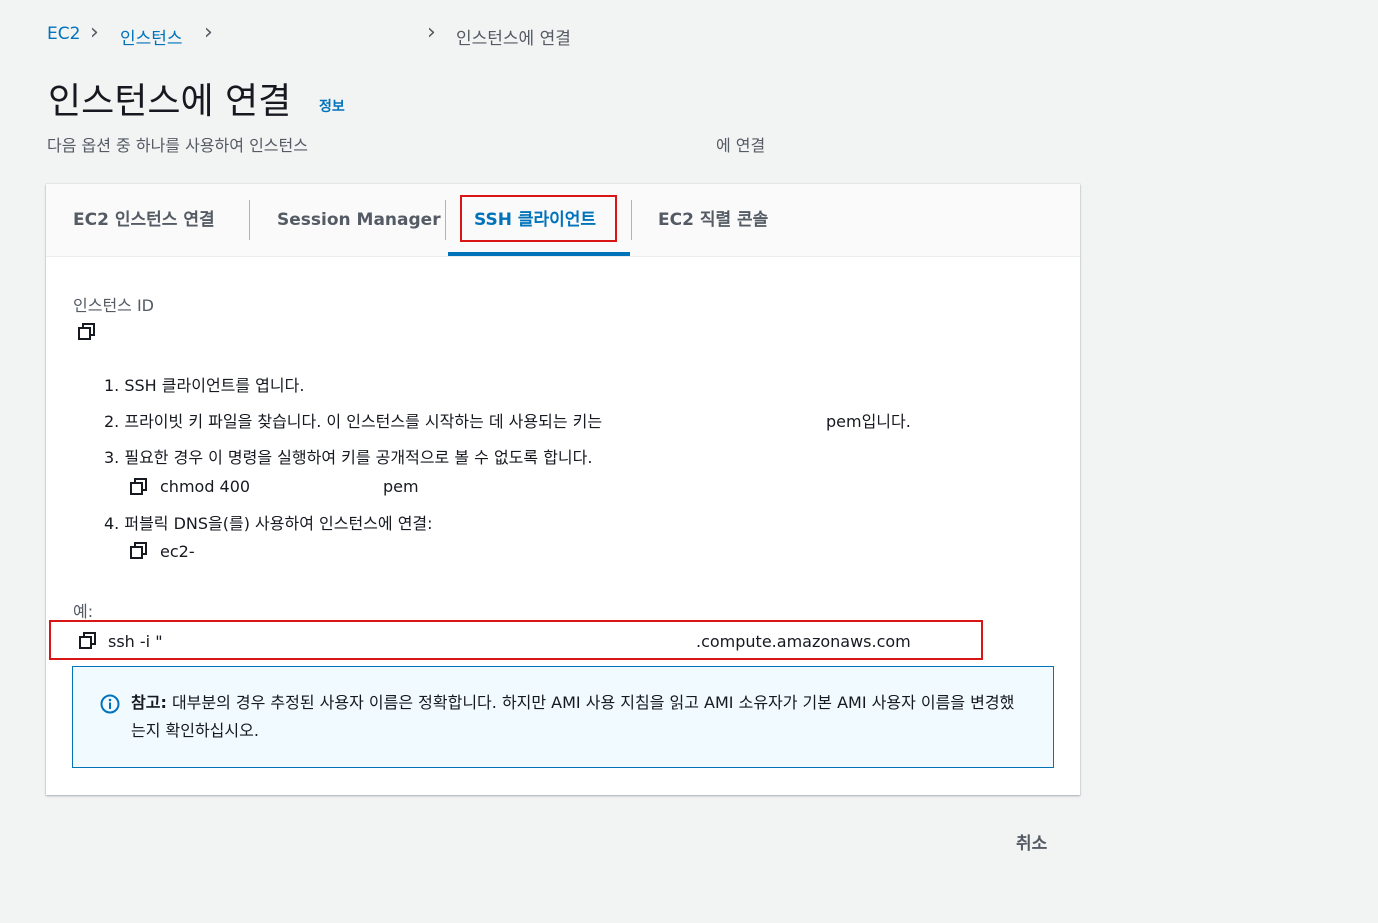  What do you see at coordinates (177, 145) in the screenshot?
I see `page-subtitle: 다음 옵션 중 하나를 사용하여 인스턴스` at bounding box center [177, 145].